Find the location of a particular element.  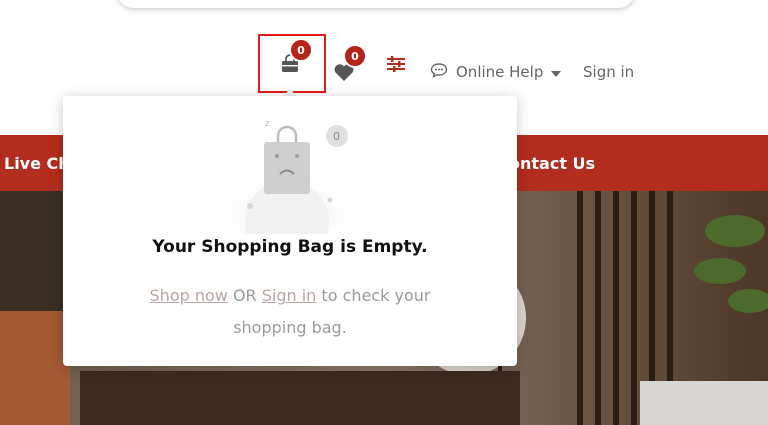

wishlist-button: 0 is located at coordinates (349, 66).